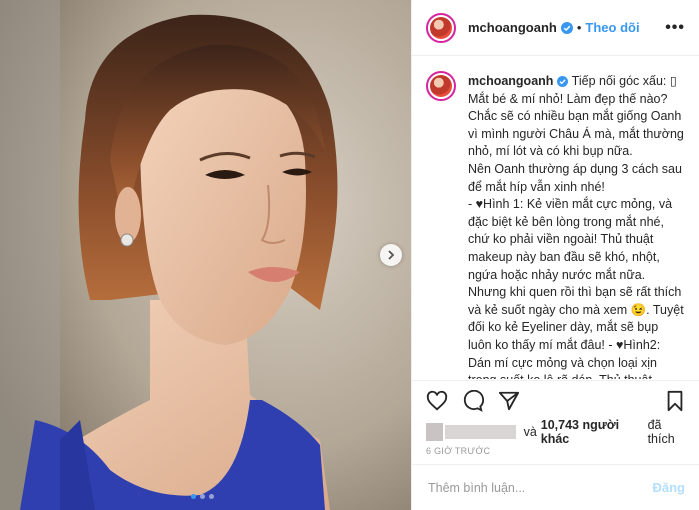 Image resolution: width=699 pixels, height=510 pixels. What do you see at coordinates (441, 27) in the screenshot?
I see `avatar` at bounding box center [441, 27].